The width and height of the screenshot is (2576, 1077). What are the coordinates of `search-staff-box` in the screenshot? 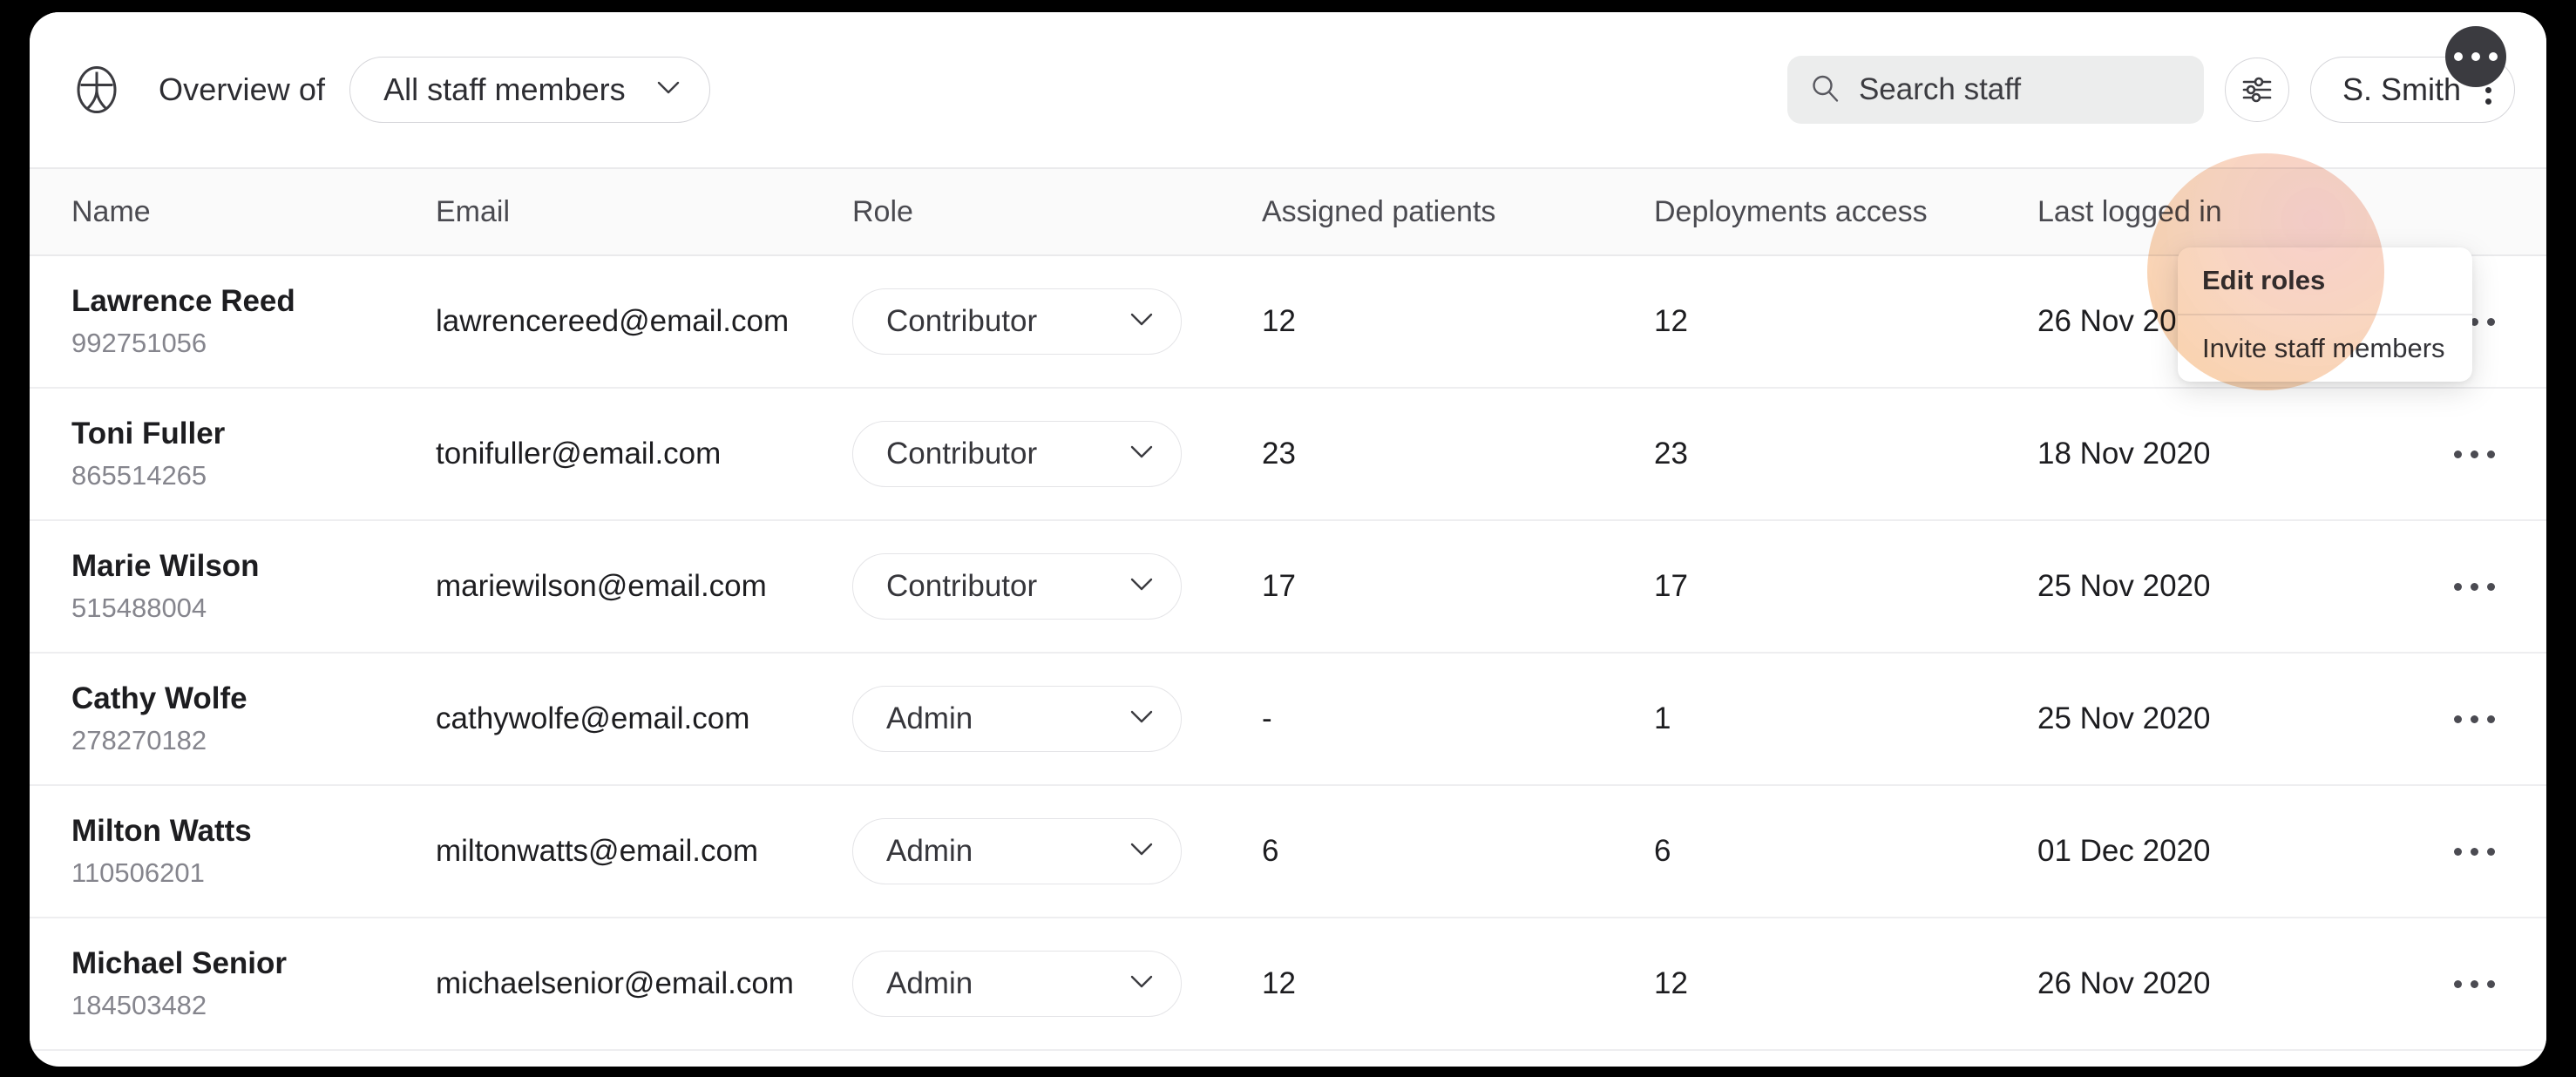 It's located at (1995, 90).